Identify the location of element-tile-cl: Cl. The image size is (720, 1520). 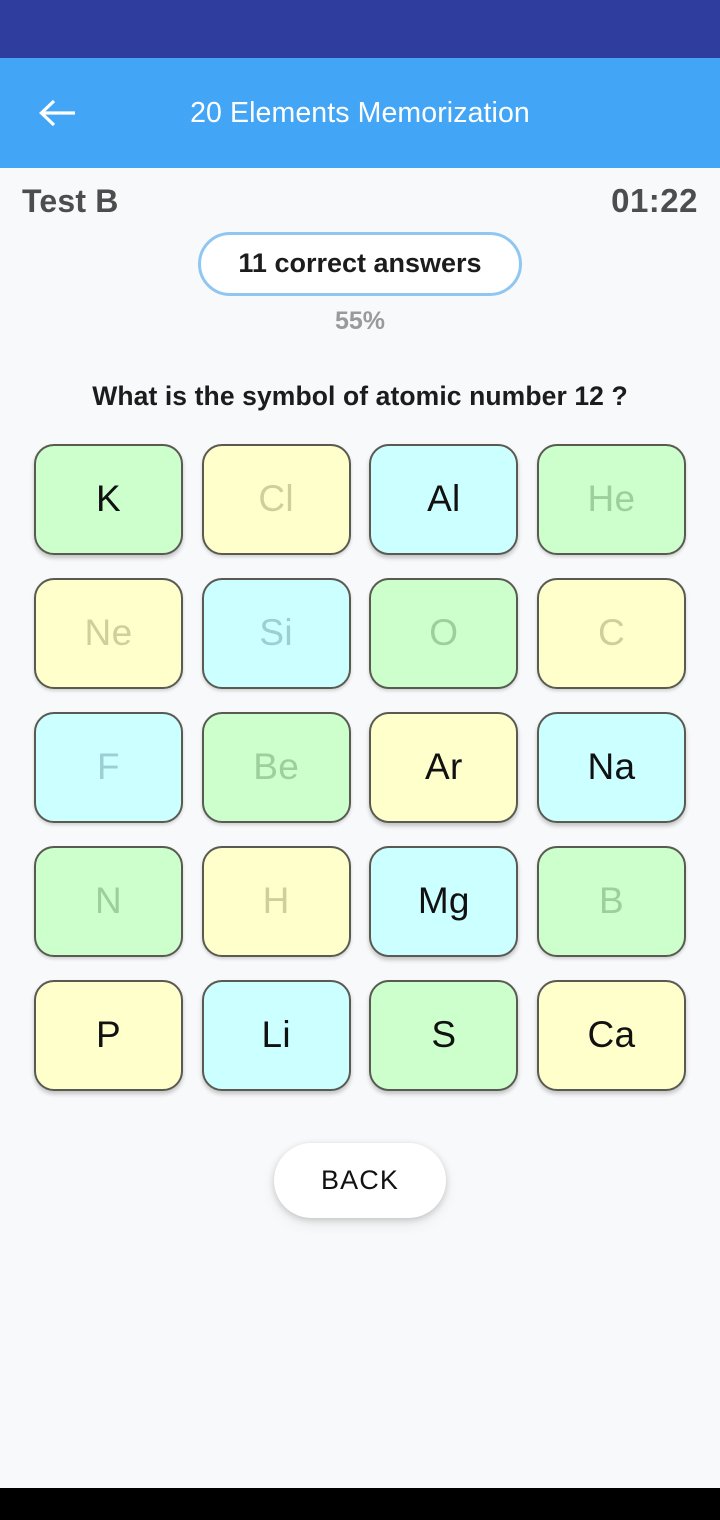
(276, 499).